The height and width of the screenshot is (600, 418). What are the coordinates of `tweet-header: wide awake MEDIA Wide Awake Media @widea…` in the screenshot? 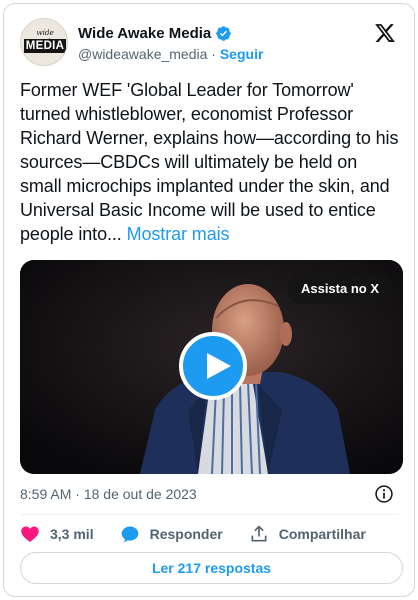 It's located at (210, 42).